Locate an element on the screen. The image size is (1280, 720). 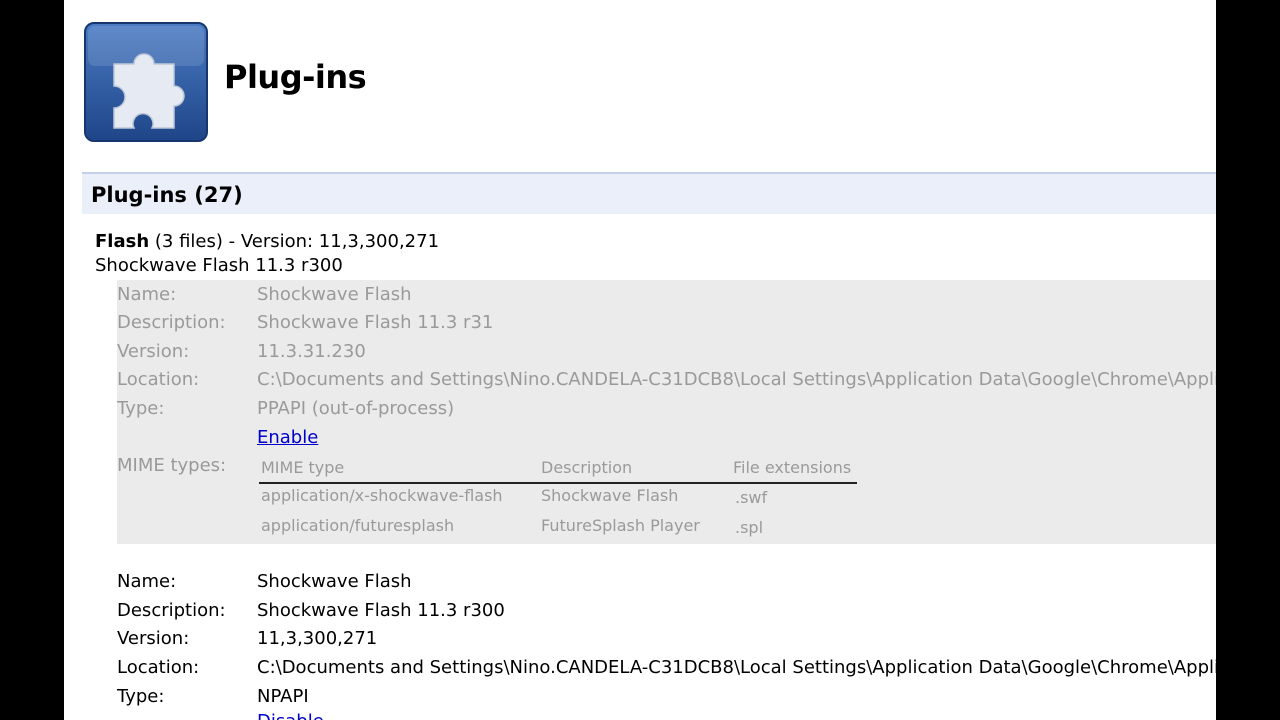
page-title: Plug-ins is located at coordinates (295, 77).